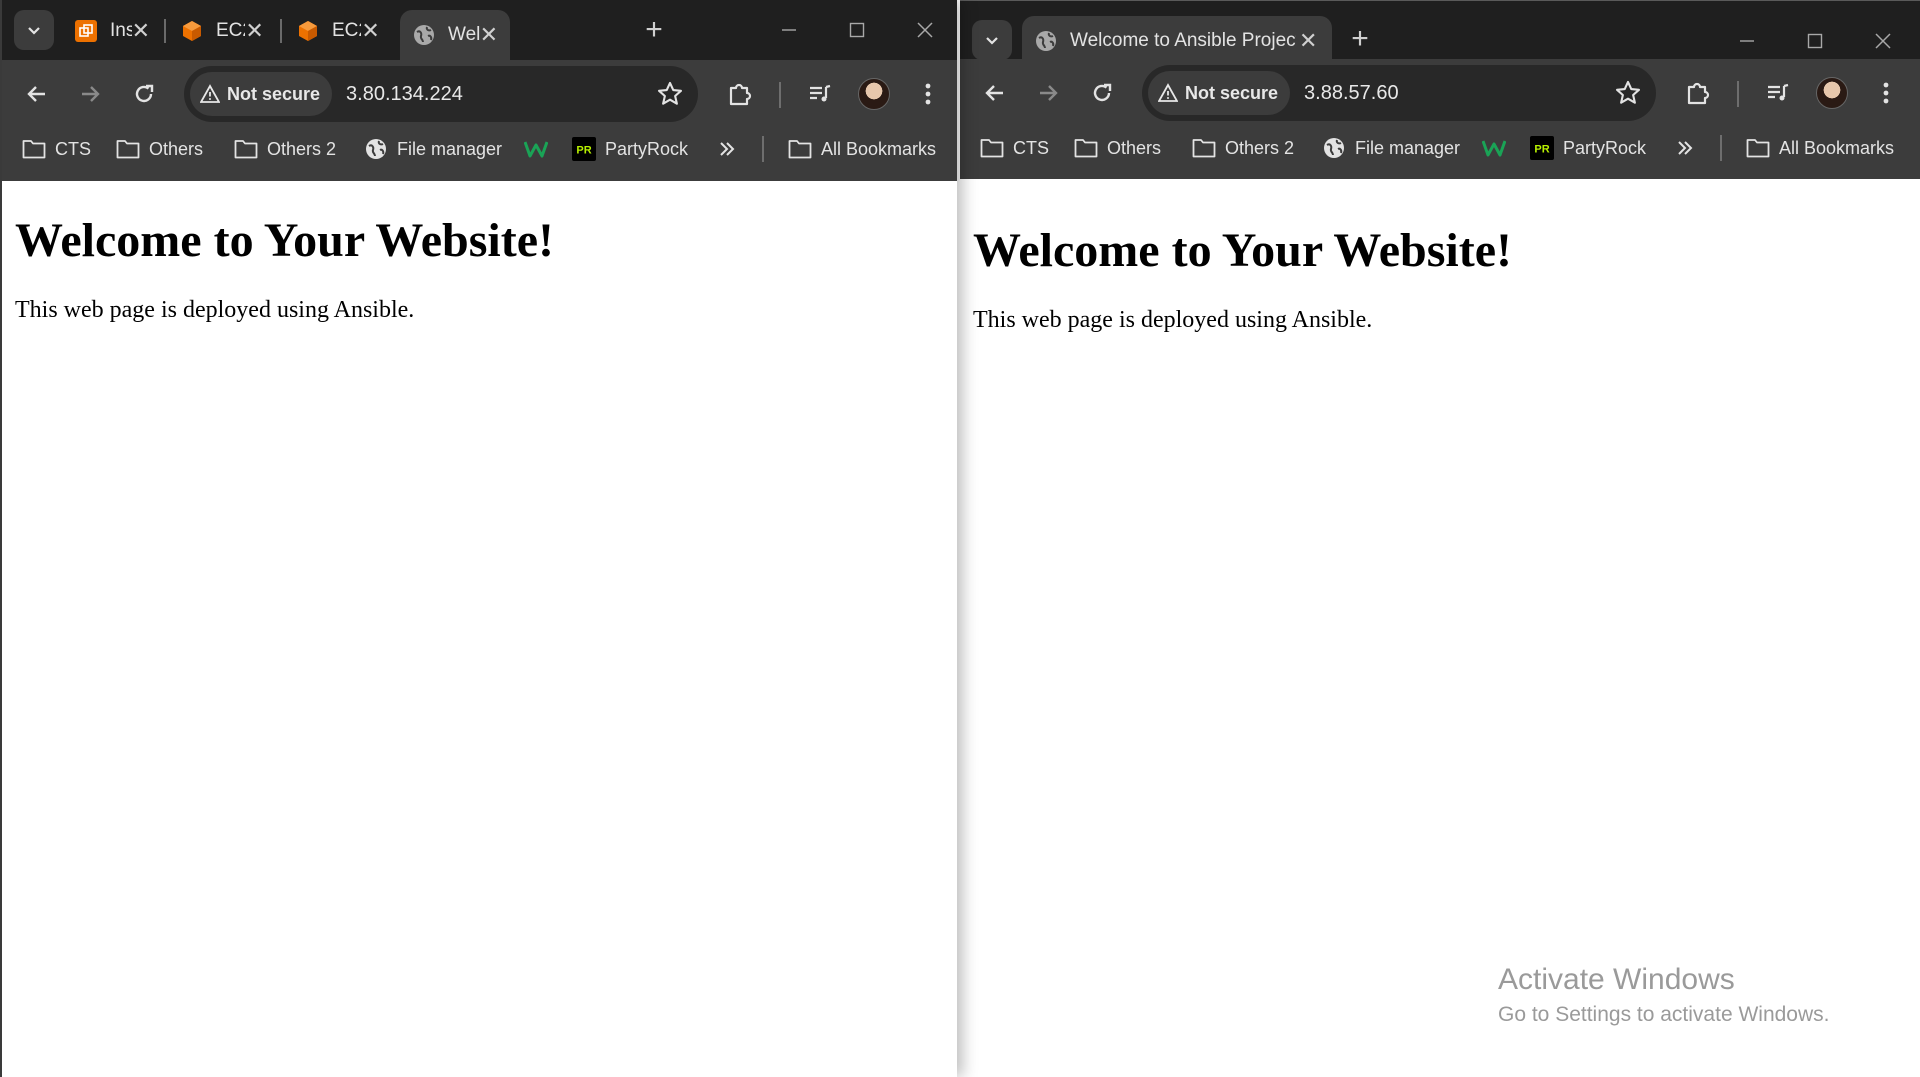 This screenshot has width=1920, height=1077. I want to click on bookmark-label: CTS, so click(73, 148).